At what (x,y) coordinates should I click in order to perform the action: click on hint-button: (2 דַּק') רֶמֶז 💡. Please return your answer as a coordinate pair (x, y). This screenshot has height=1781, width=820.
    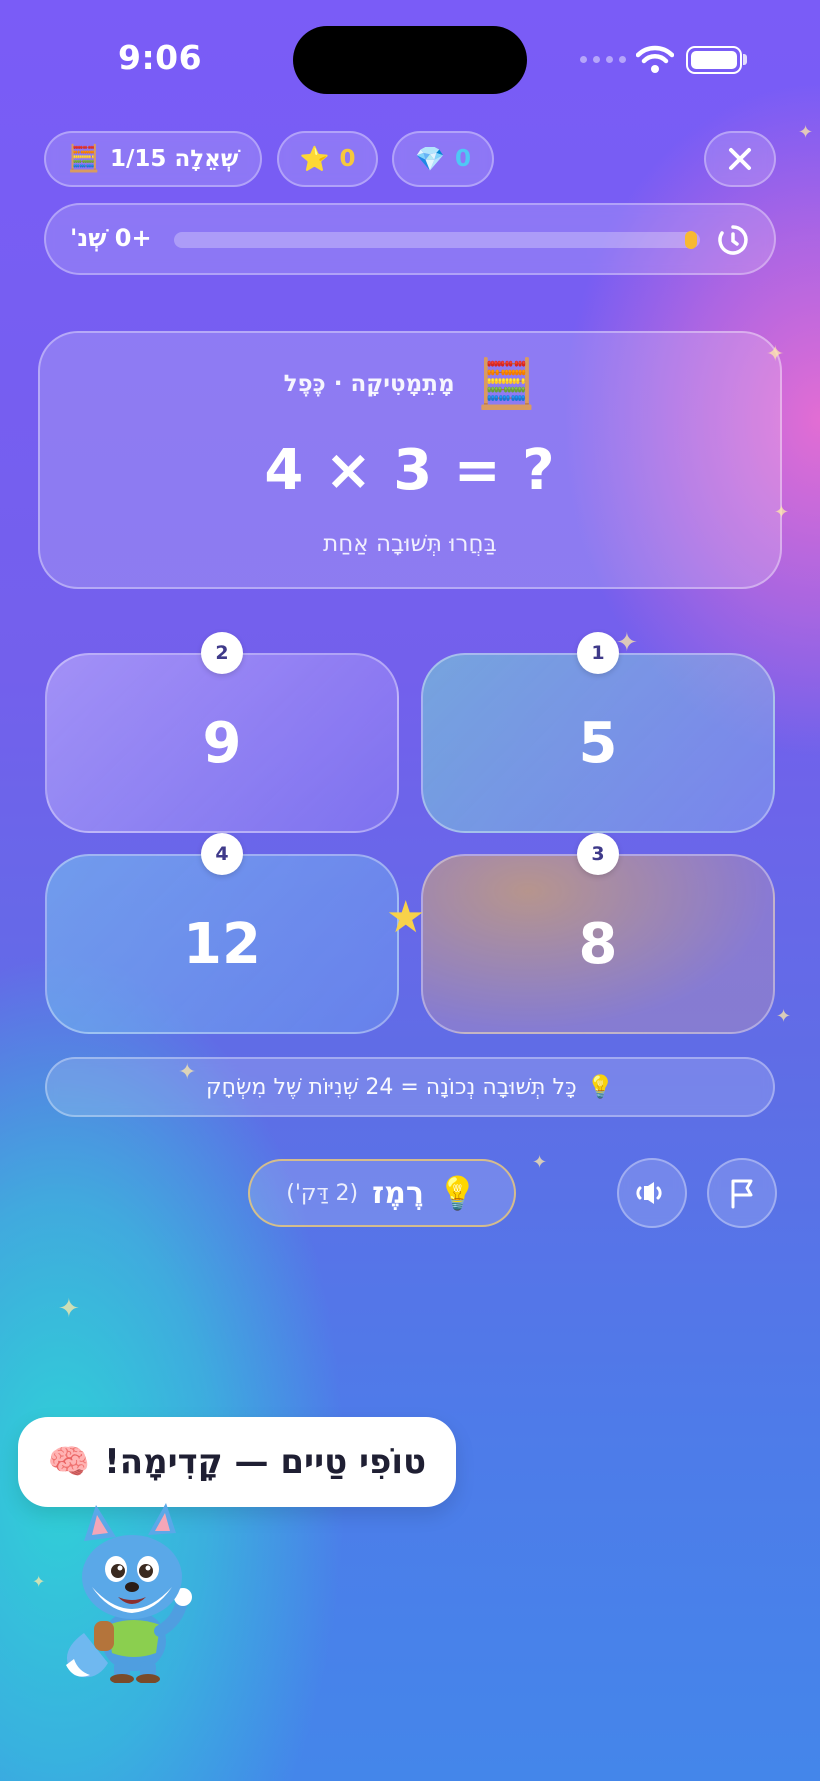
    Looking at the image, I should click on (382, 1193).